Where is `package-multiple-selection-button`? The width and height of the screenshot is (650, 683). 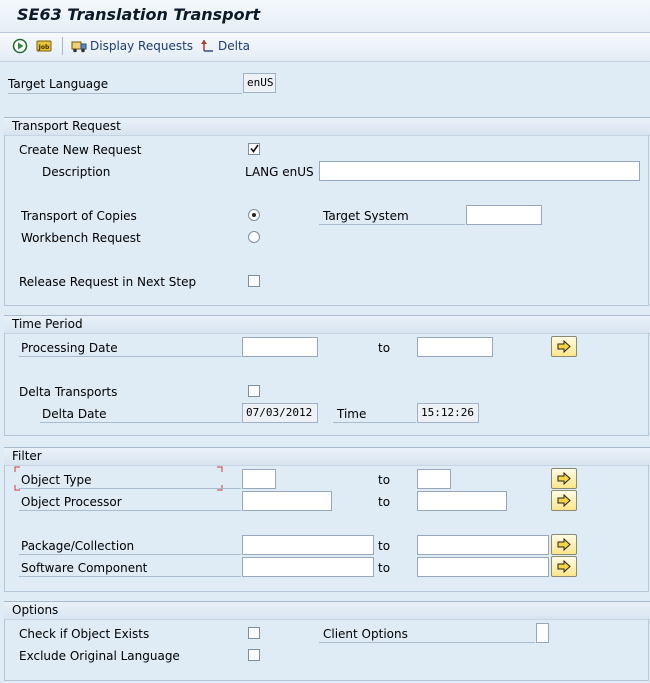 package-multiple-selection-button is located at coordinates (564, 544).